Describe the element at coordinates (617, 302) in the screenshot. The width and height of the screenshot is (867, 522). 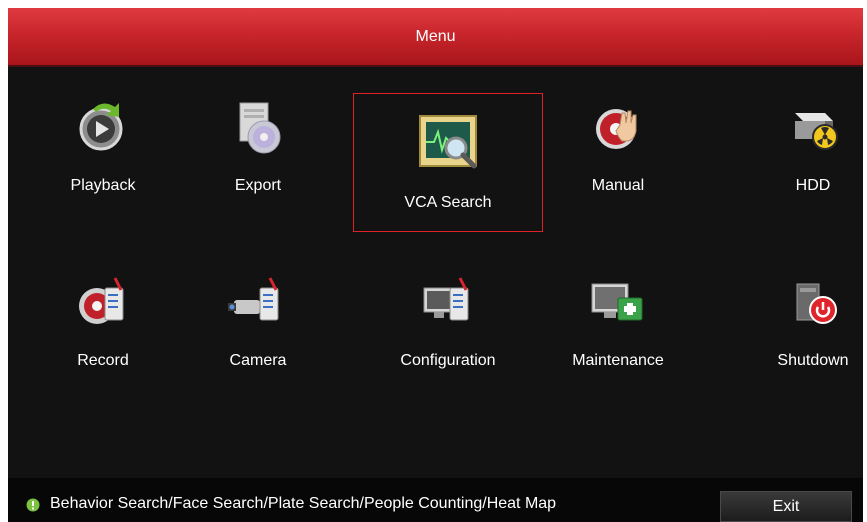
I see `maintenance-icon` at that location.